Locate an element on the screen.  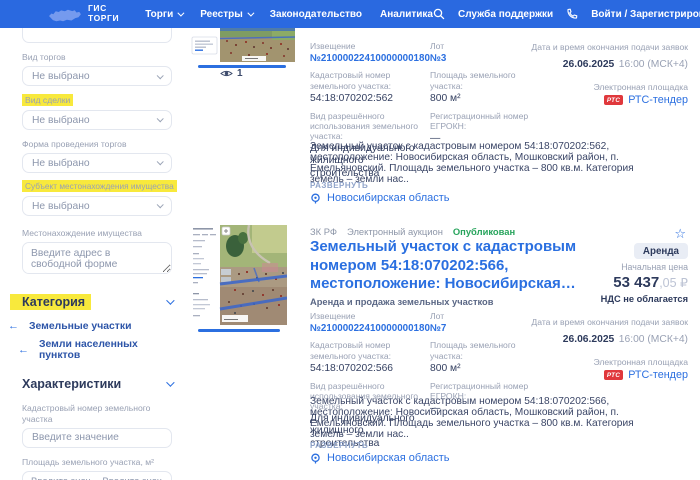
category-section-header: Категория is located at coordinates (92, 302).